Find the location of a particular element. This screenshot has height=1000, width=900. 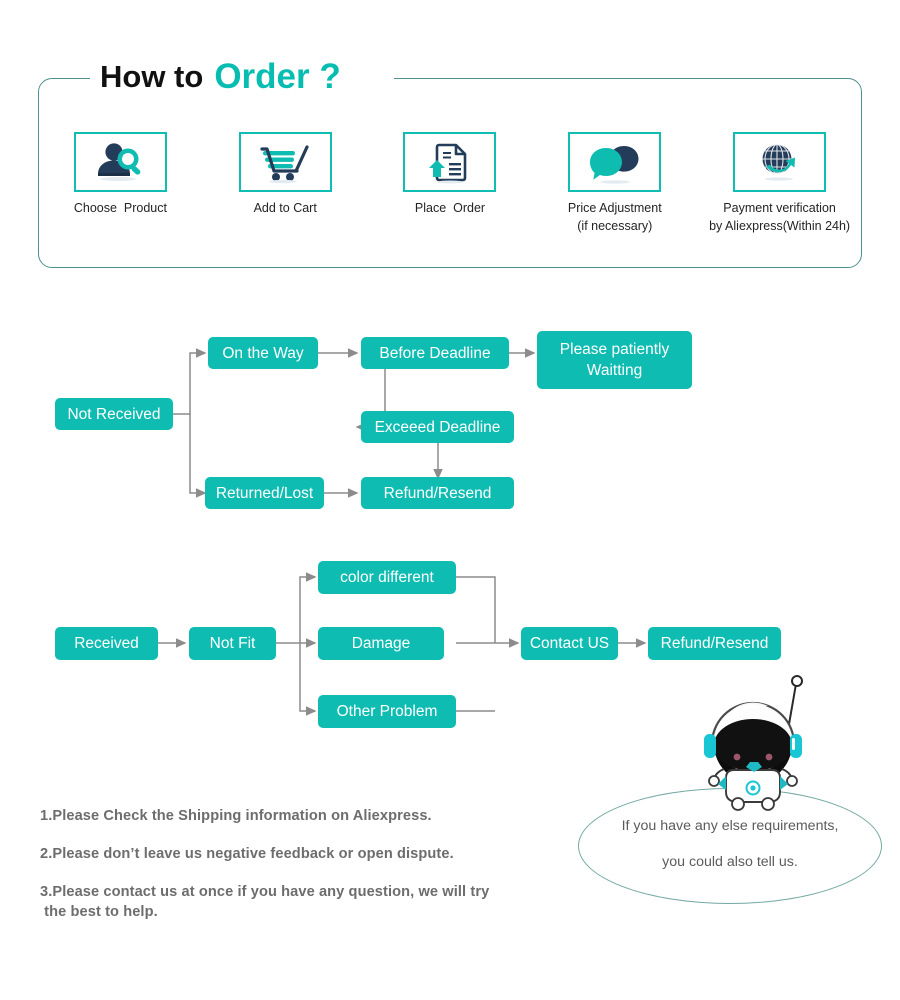

page-title: How to Order ? is located at coordinates (220, 77).